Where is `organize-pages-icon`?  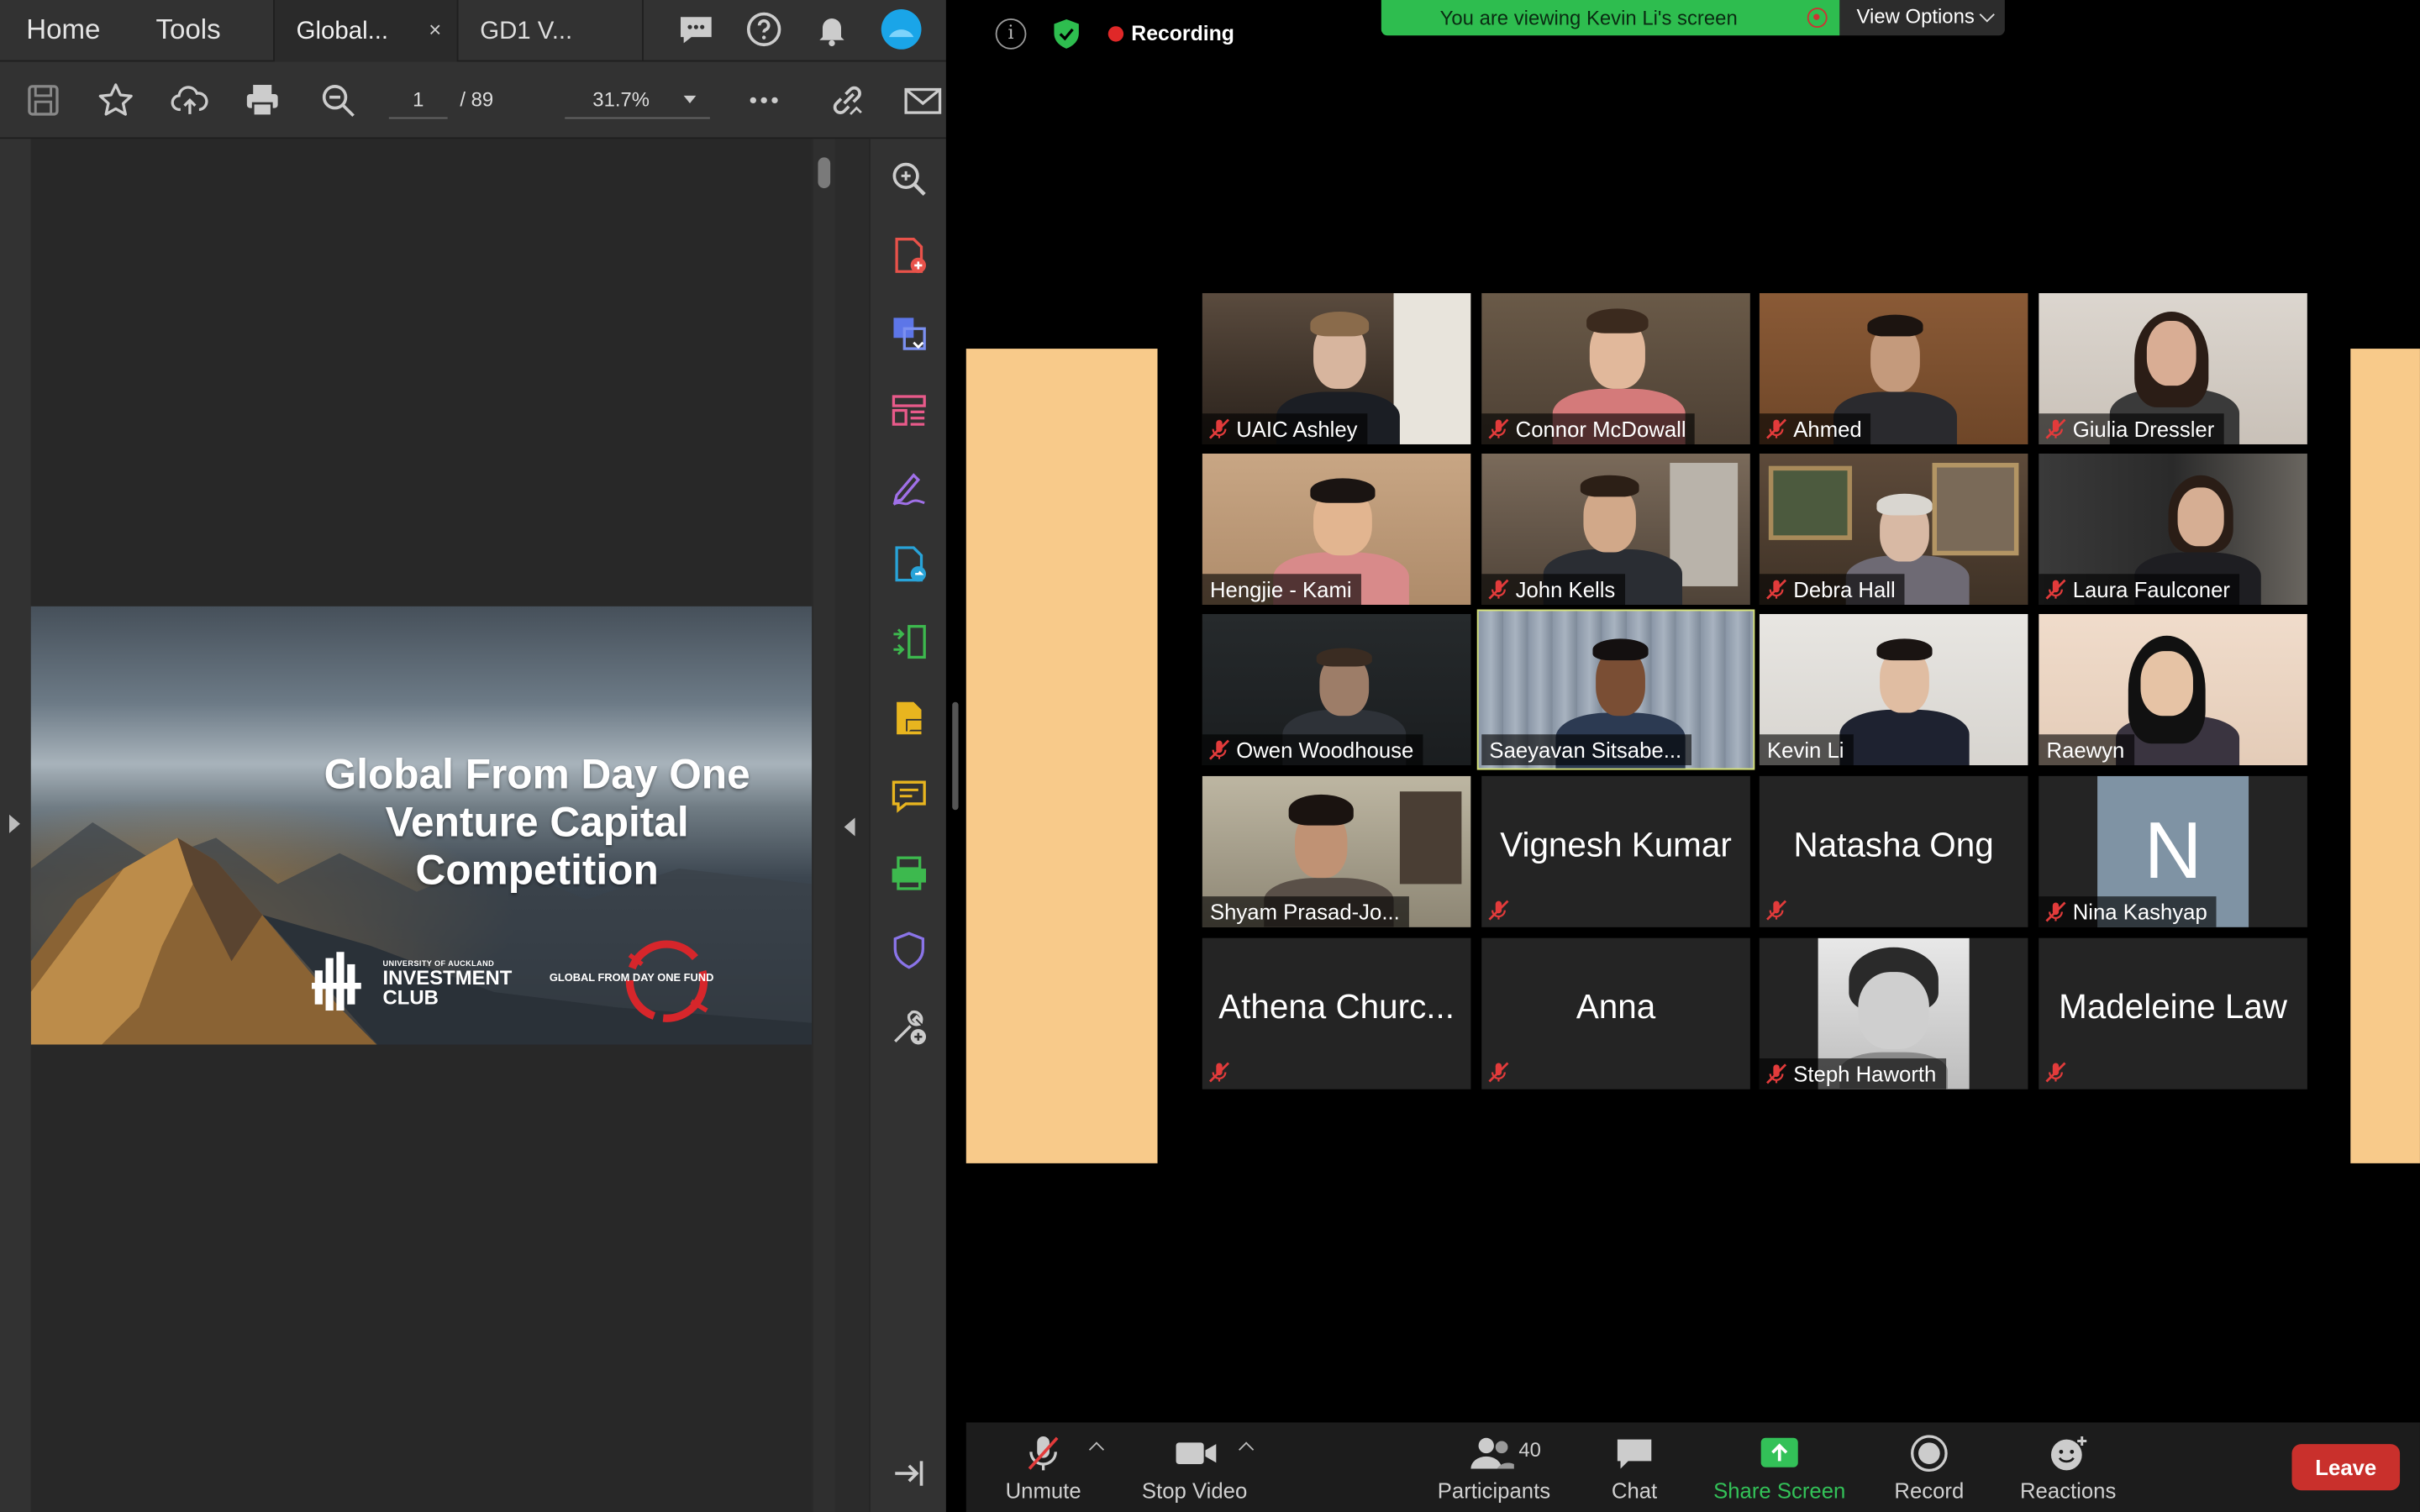 organize-pages-icon is located at coordinates (909, 411).